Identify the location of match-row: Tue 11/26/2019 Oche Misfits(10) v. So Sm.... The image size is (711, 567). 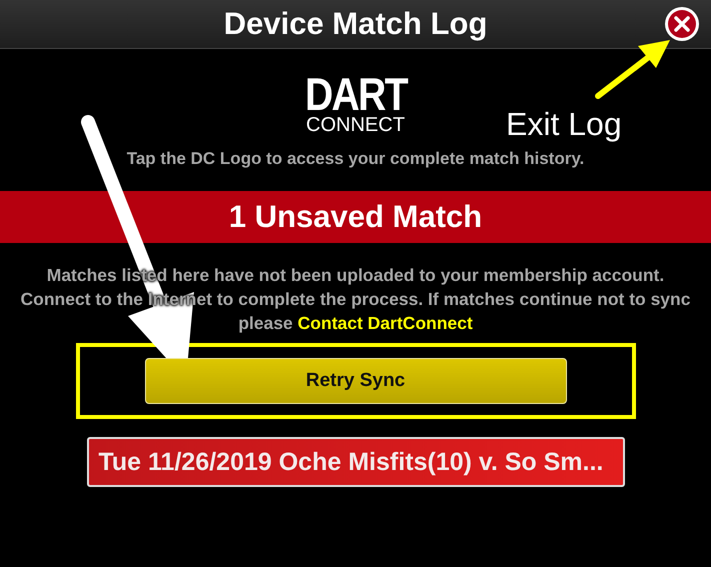
(355, 462).